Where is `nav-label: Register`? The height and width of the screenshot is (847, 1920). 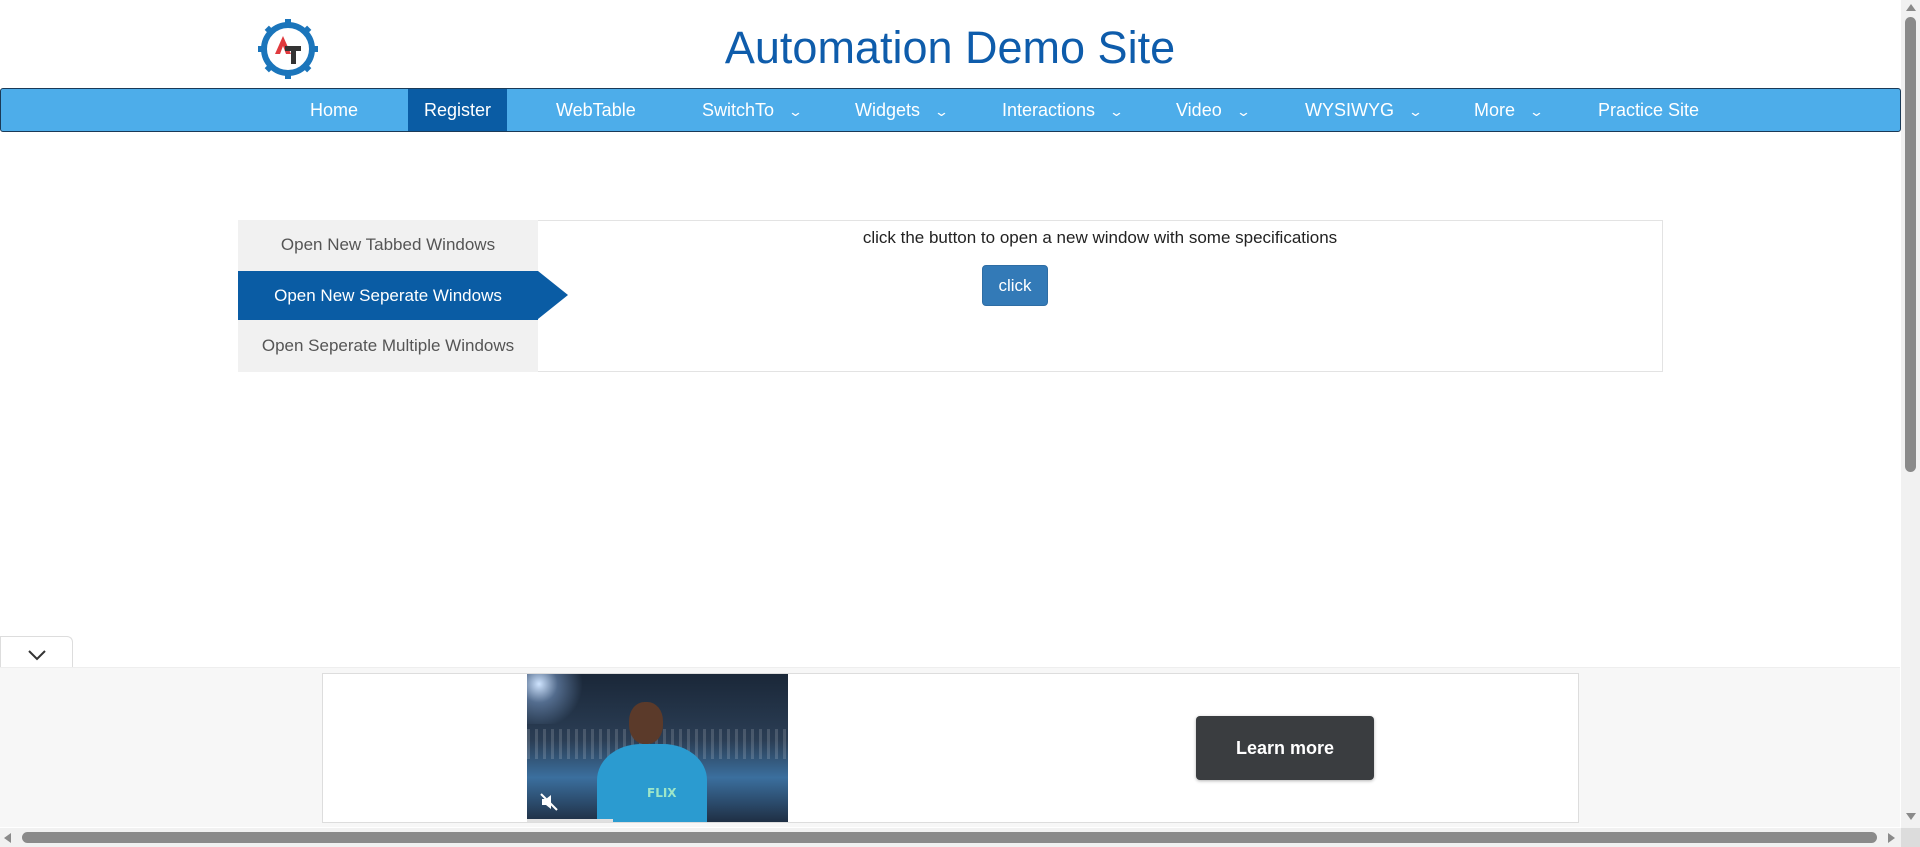
nav-label: Register is located at coordinates (458, 110).